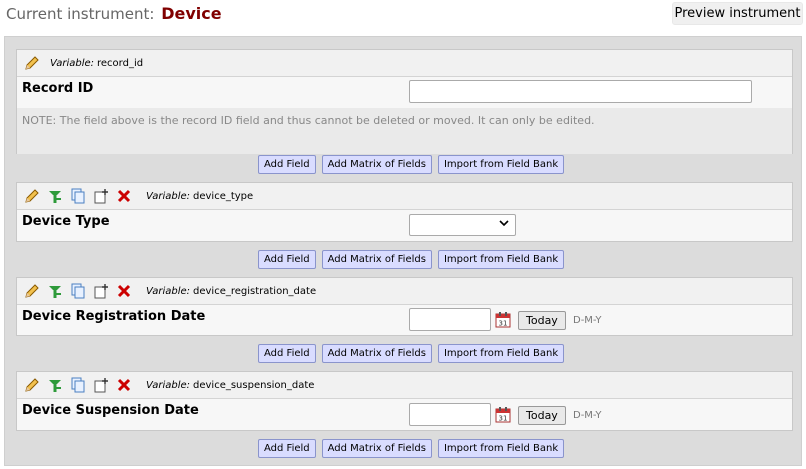  What do you see at coordinates (462, 225) in the screenshot?
I see `device-type-select` at bounding box center [462, 225].